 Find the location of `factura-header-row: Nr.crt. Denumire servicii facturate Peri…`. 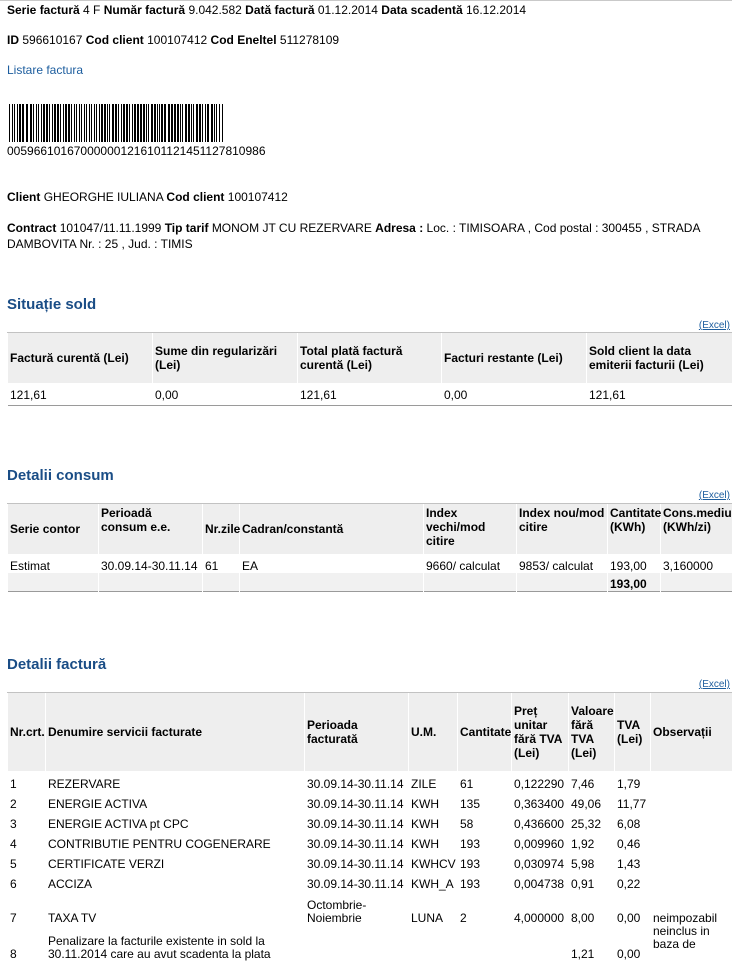

factura-header-row: Nr.crt. Denumire servicii facturate Peri… is located at coordinates (369, 731).